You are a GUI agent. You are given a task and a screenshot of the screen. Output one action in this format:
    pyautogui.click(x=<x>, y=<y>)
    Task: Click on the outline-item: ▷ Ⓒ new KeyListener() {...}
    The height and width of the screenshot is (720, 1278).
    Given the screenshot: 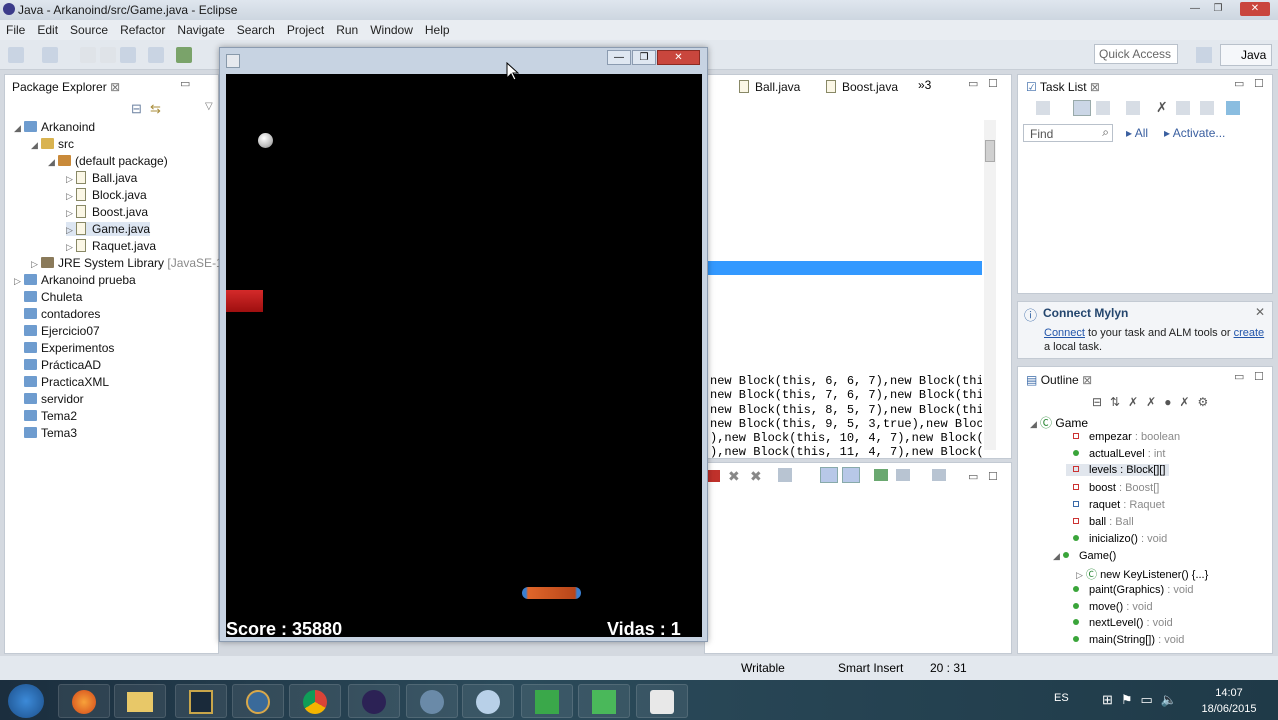 What is the action you would take?
    pyautogui.click(x=1142, y=574)
    